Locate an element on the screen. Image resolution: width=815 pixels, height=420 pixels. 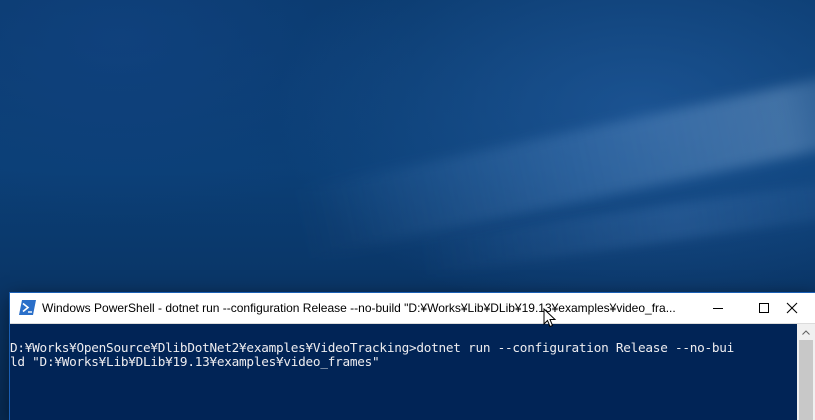
vertical-scrollbar is located at coordinates (806, 372).